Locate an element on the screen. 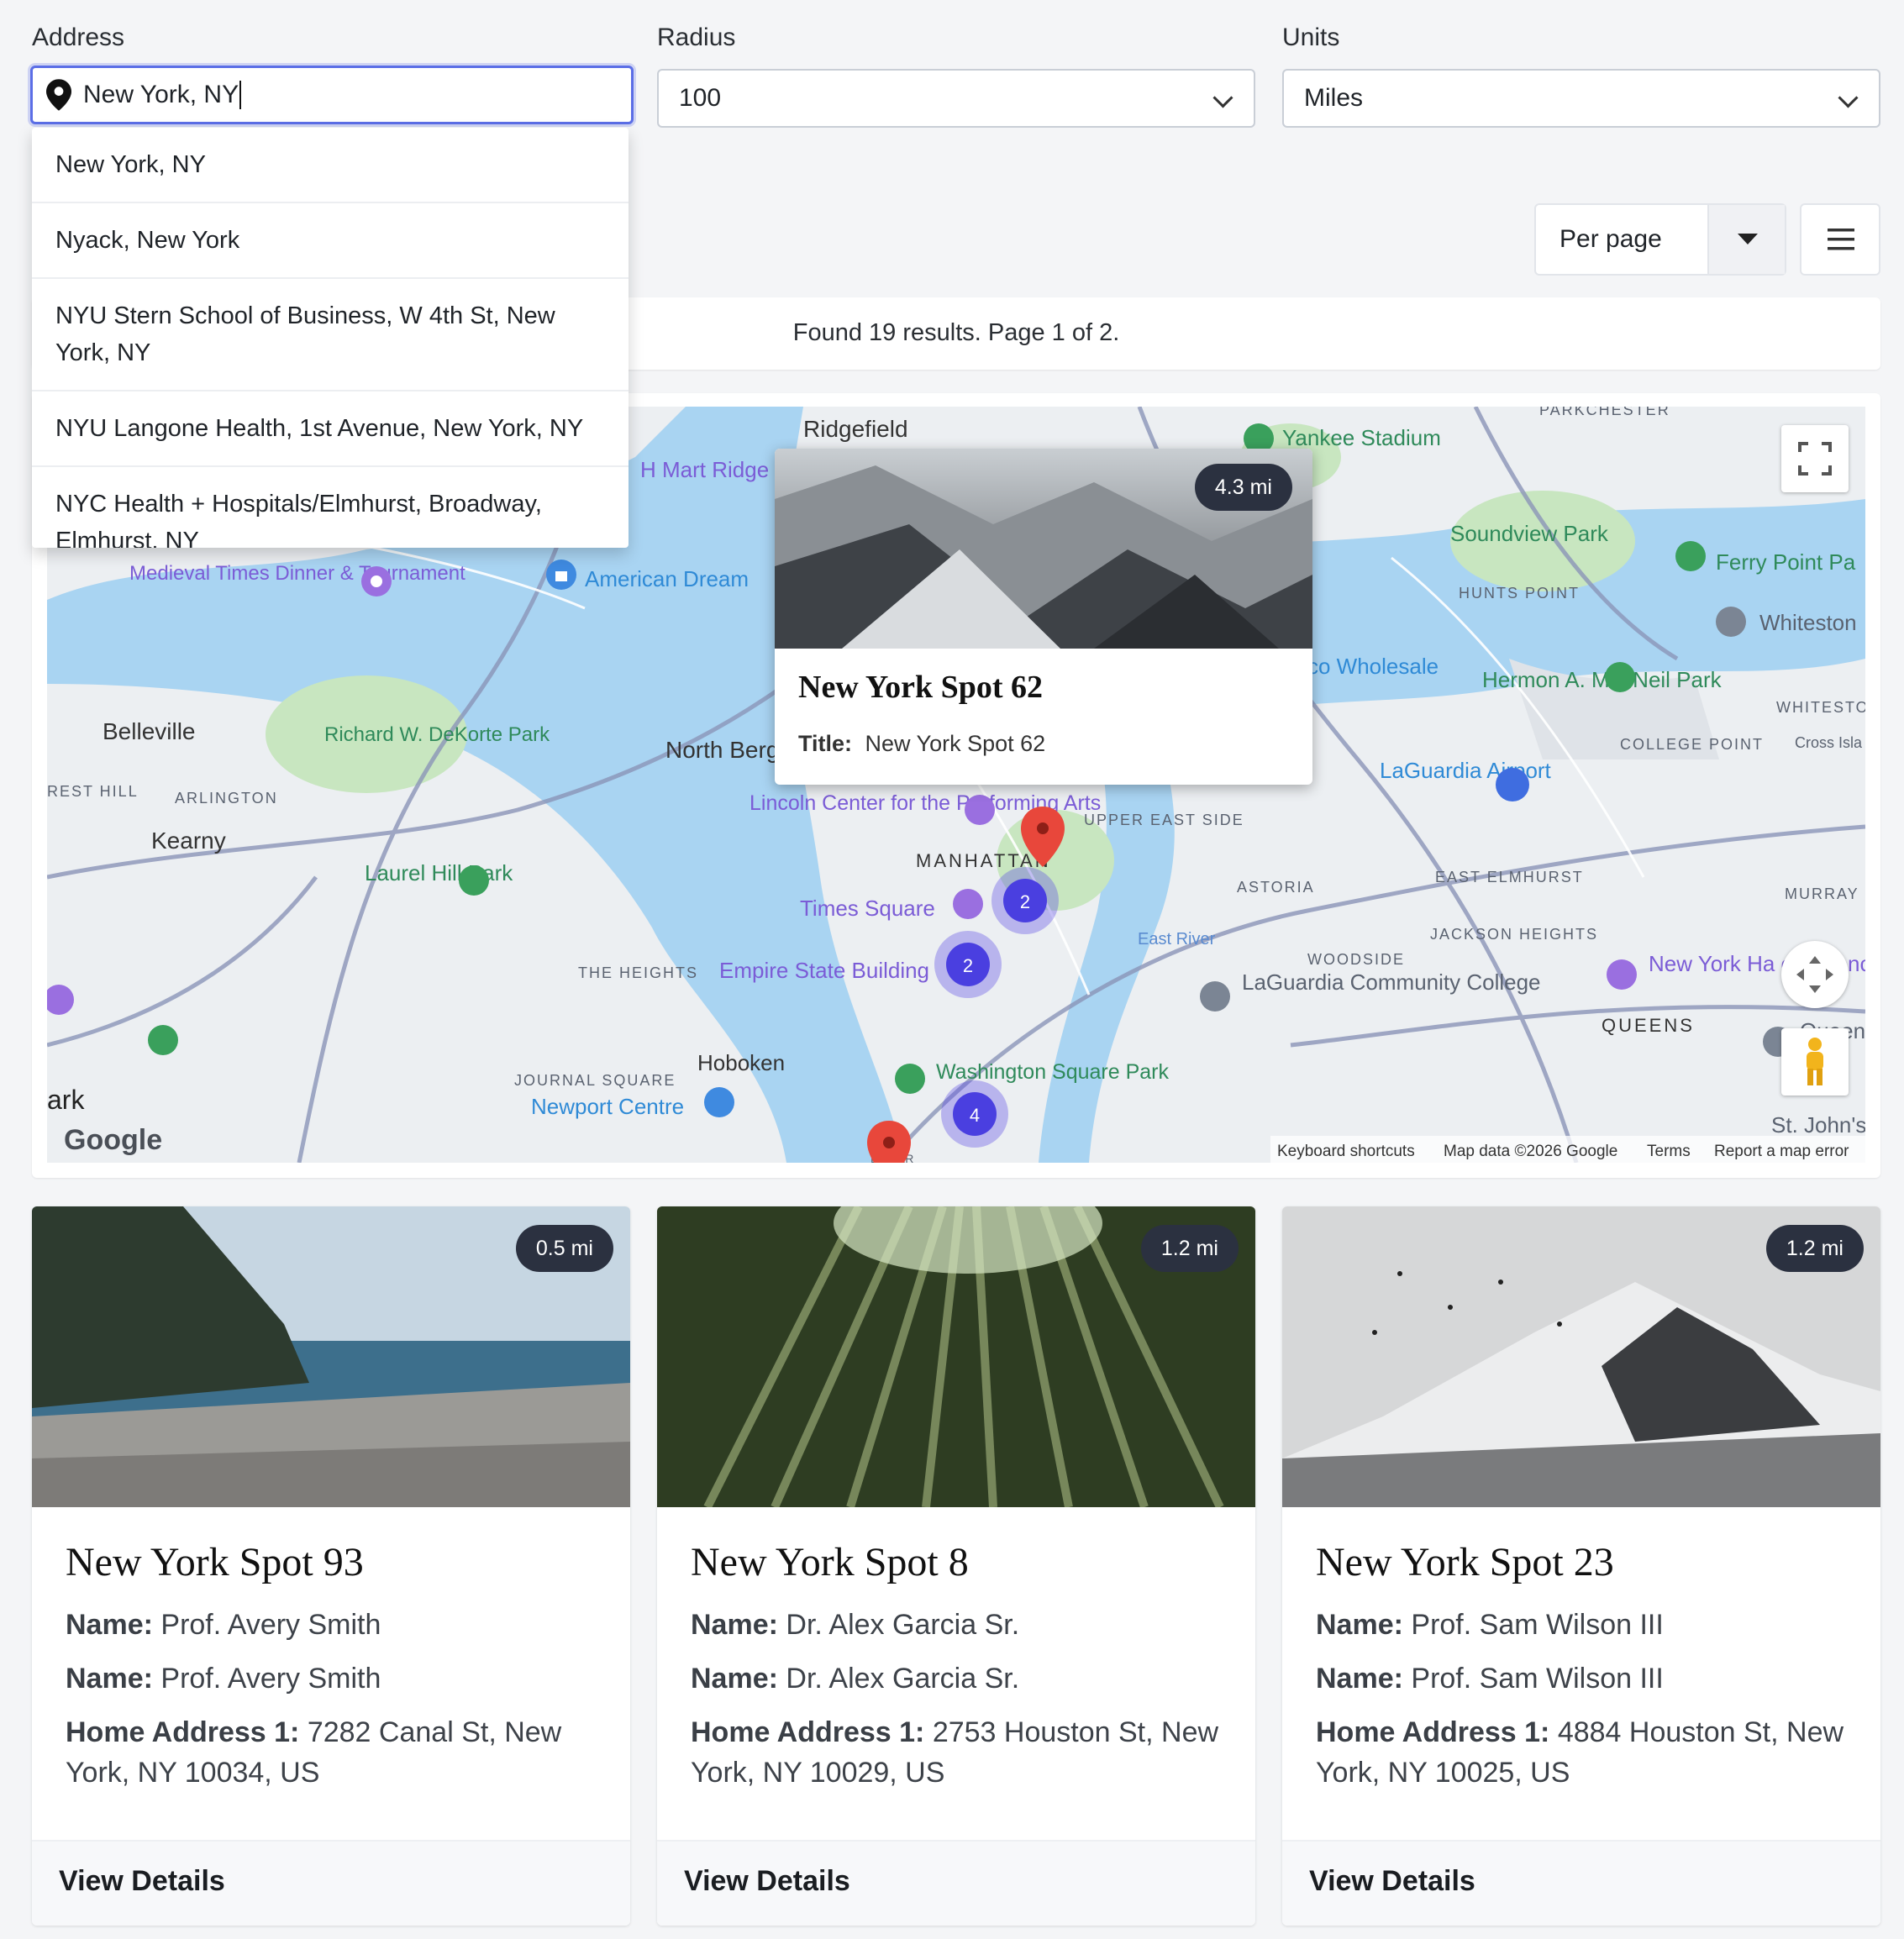 This screenshot has height=1939, width=1904. map-label: ark is located at coordinates (66, 1100).